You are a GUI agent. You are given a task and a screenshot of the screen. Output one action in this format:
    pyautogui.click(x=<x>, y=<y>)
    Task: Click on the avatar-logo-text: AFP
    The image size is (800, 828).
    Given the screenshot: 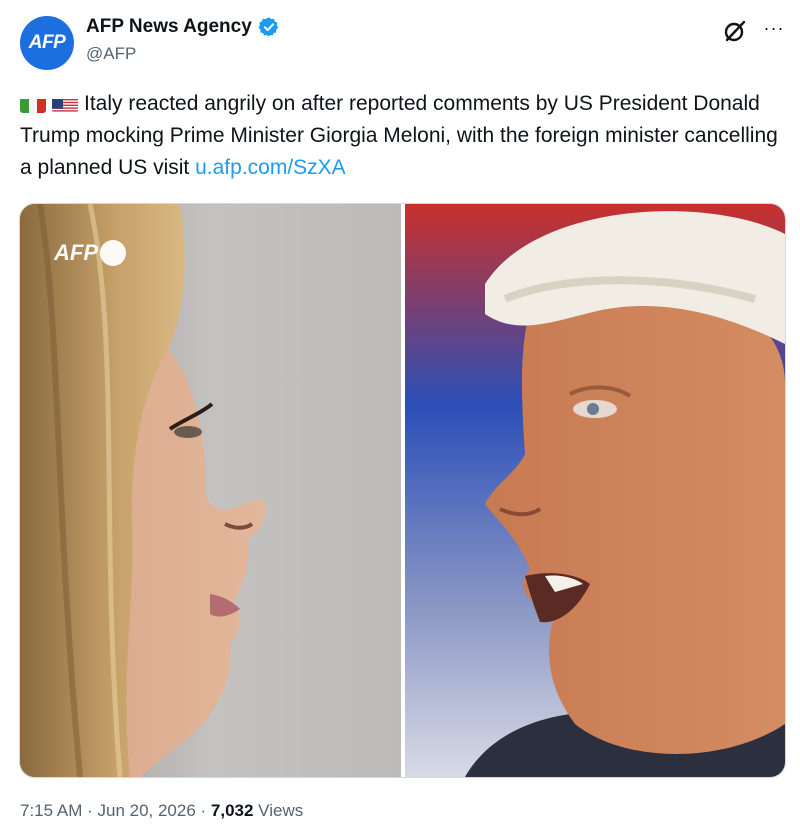 What is the action you would take?
    pyautogui.click(x=47, y=42)
    